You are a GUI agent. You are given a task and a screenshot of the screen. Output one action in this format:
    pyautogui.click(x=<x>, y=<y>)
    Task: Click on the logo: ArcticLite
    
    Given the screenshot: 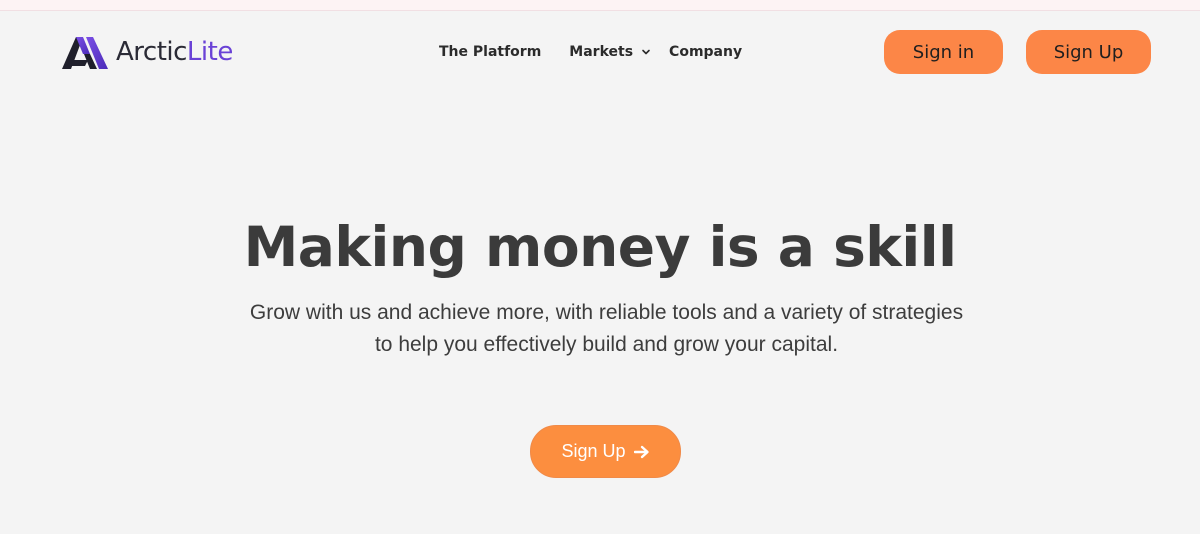 What is the action you would take?
    pyautogui.click(x=147, y=52)
    